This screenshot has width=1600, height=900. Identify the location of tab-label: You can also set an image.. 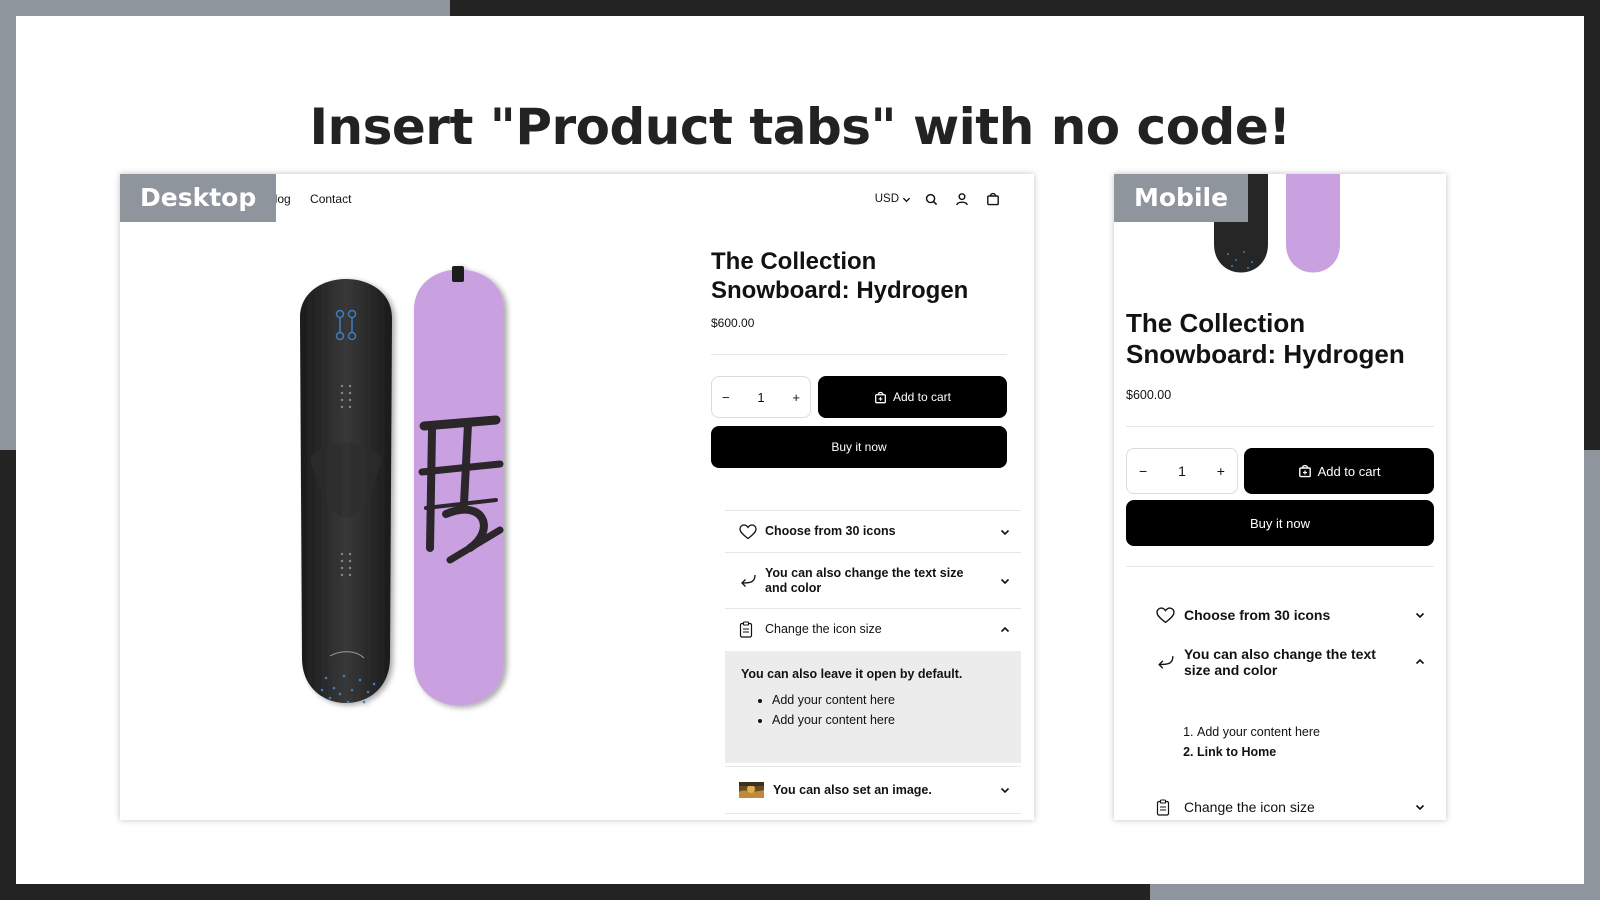
(852, 789).